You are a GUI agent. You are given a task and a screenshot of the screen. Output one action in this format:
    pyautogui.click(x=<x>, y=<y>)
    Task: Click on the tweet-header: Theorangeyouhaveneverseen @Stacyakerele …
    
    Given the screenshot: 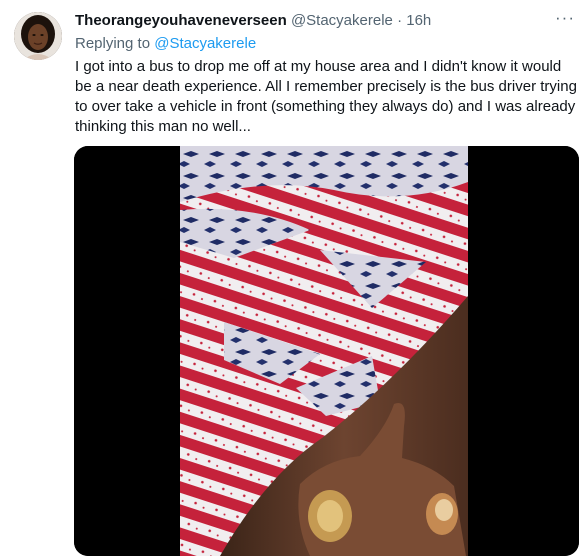 What is the action you would take?
    pyautogui.click(x=253, y=21)
    